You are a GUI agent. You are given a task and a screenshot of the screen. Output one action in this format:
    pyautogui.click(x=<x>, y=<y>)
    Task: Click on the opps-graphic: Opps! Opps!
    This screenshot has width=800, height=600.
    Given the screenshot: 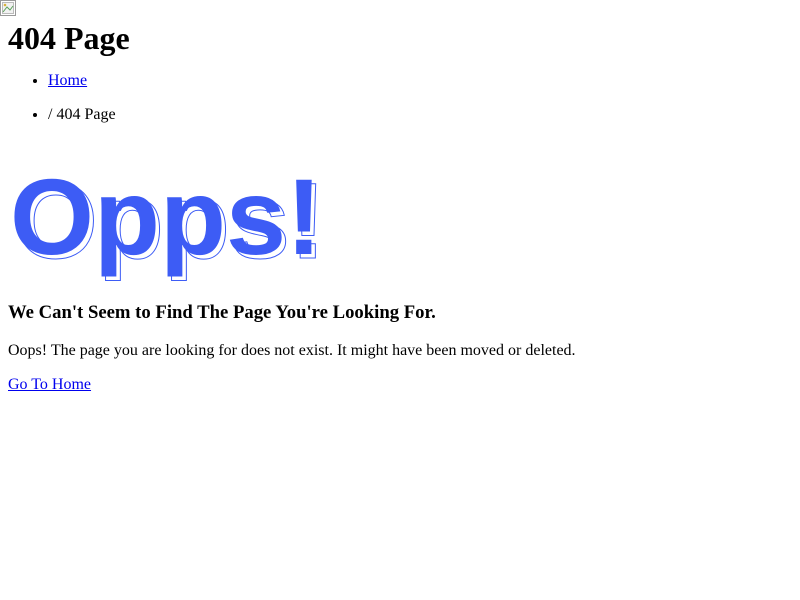 What is the action you would take?
    pyautogui.click(x=168, y=219)
    